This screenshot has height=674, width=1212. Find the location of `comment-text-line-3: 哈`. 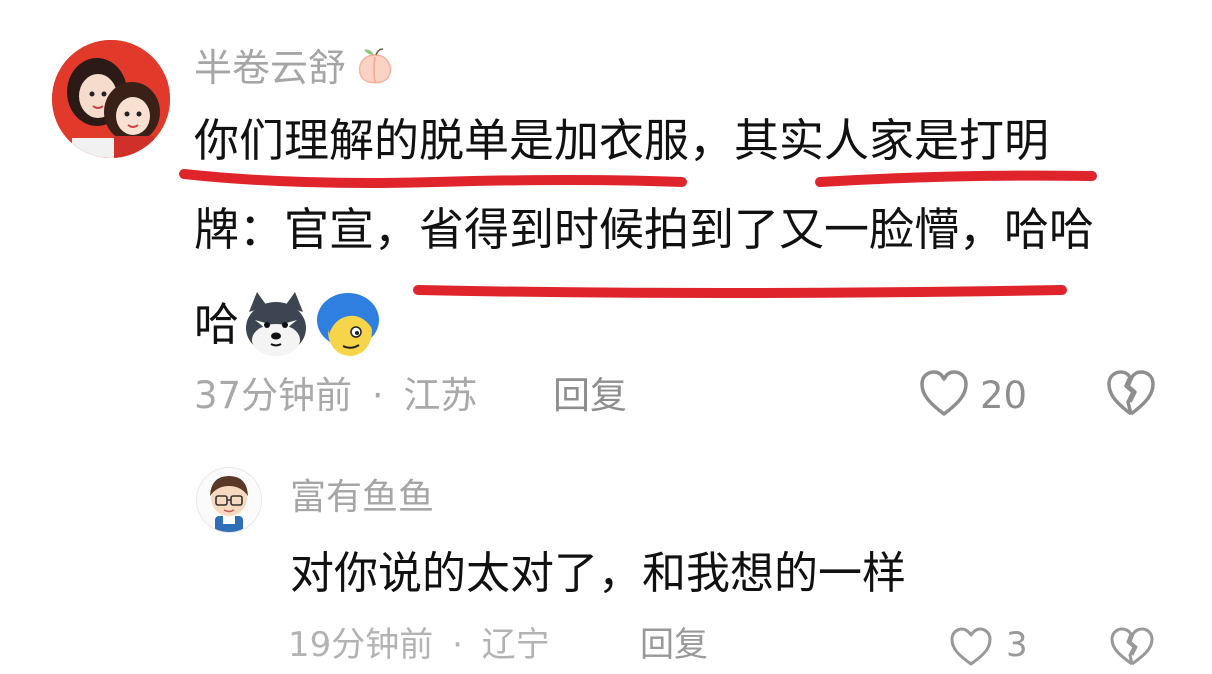

comment-text-line-3: 哈 is located at coordinates (684, 325).